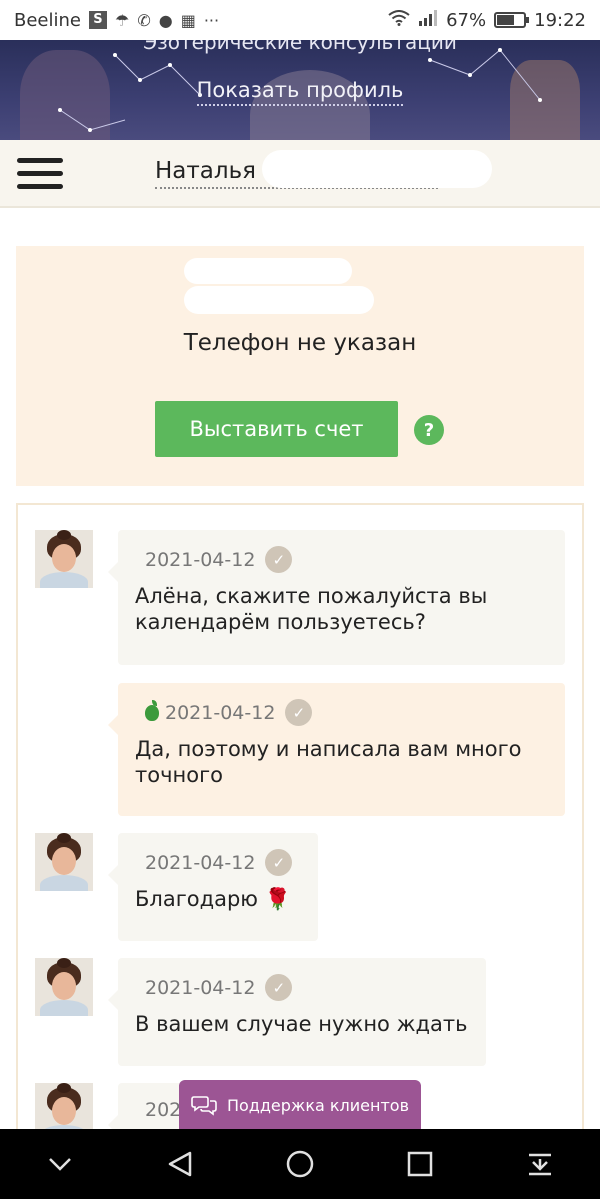 Image resolution: width=600 pixels, height=1199 pixels. I want to click on status-bar: Beeline S ☂ ✆ ● ▦ ··· 67% 19:22, so click(300, 20).